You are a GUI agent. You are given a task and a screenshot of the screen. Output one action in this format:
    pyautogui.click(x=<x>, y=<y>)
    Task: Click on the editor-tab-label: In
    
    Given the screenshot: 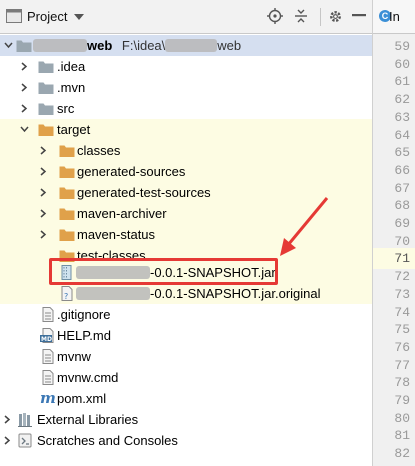 What is the action you would take?
    pyautogui.click(x=394, y=16)
    